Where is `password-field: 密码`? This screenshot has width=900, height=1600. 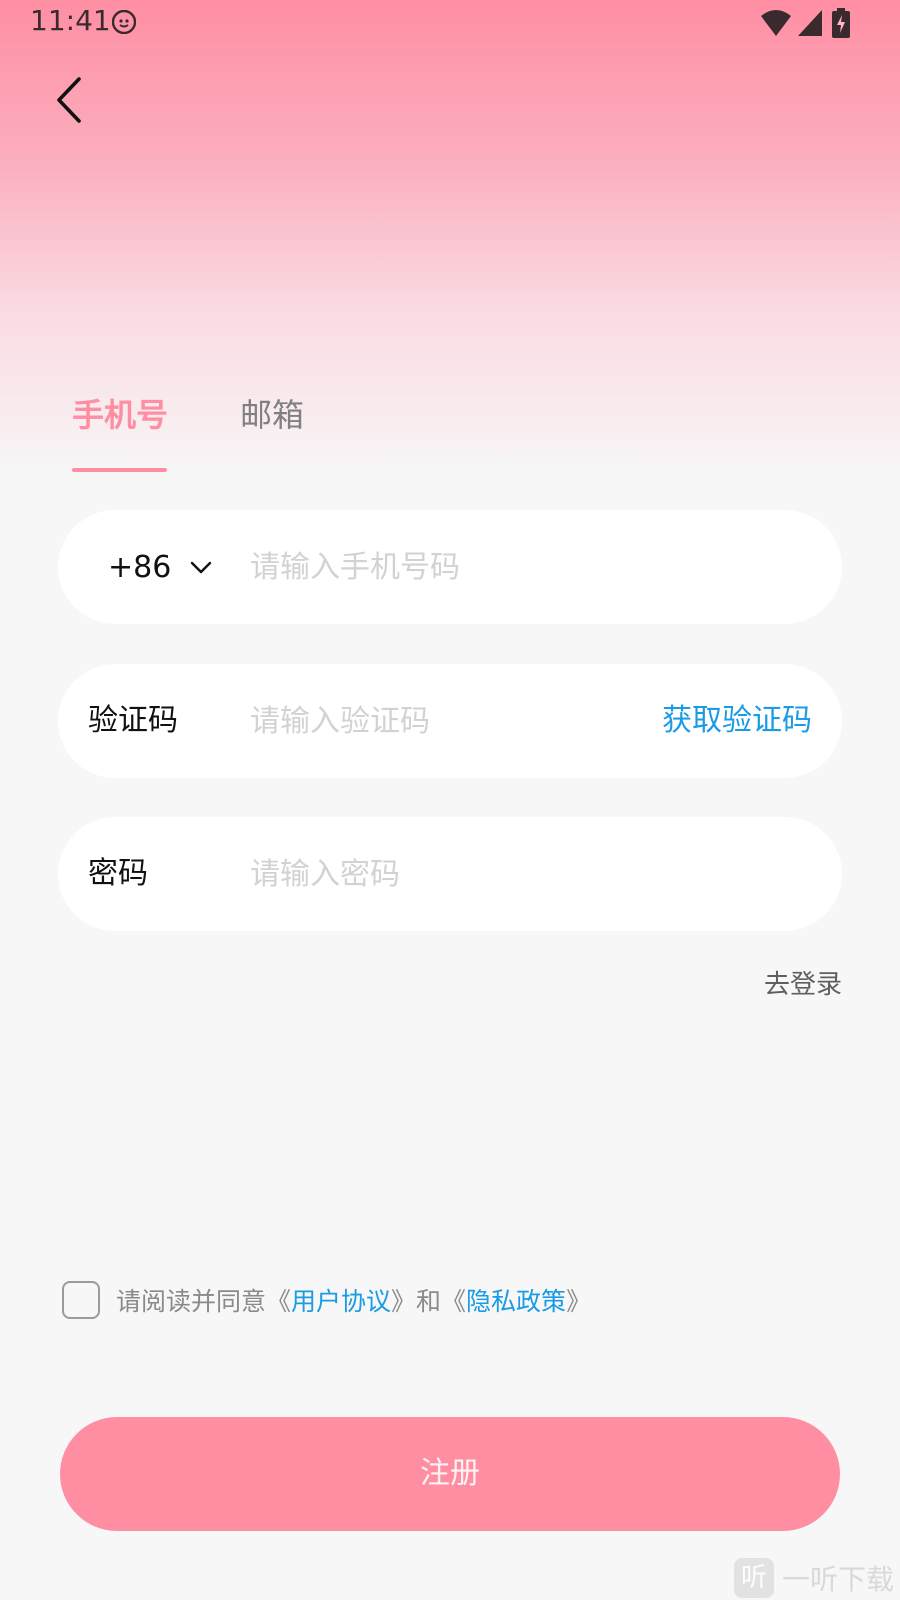 password-field: 密码 is located at coordinates (450, 874).